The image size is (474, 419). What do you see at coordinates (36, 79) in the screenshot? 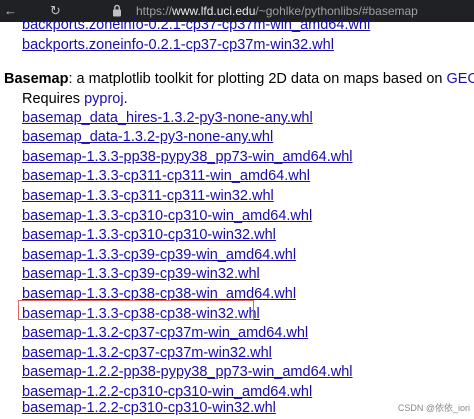
I see `basemap-title: Basemap` at bounding box center [36, 79].